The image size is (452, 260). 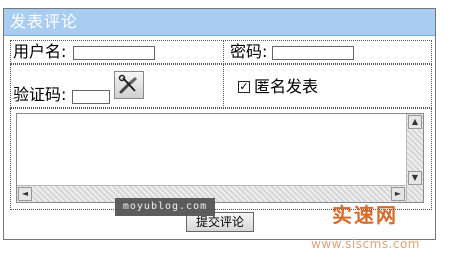 I want to click on captcha-input, so click(x=91, y=97).